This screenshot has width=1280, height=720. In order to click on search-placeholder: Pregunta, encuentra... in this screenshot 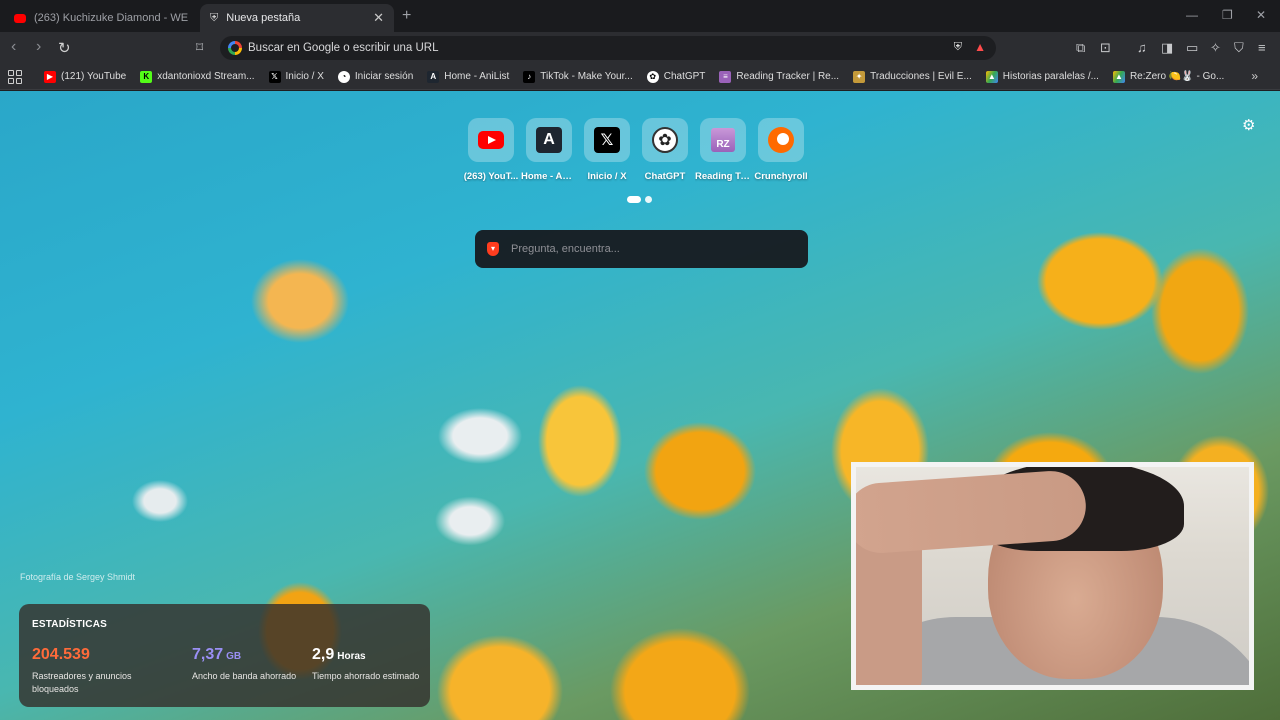, I will do `click(565, 249)`.